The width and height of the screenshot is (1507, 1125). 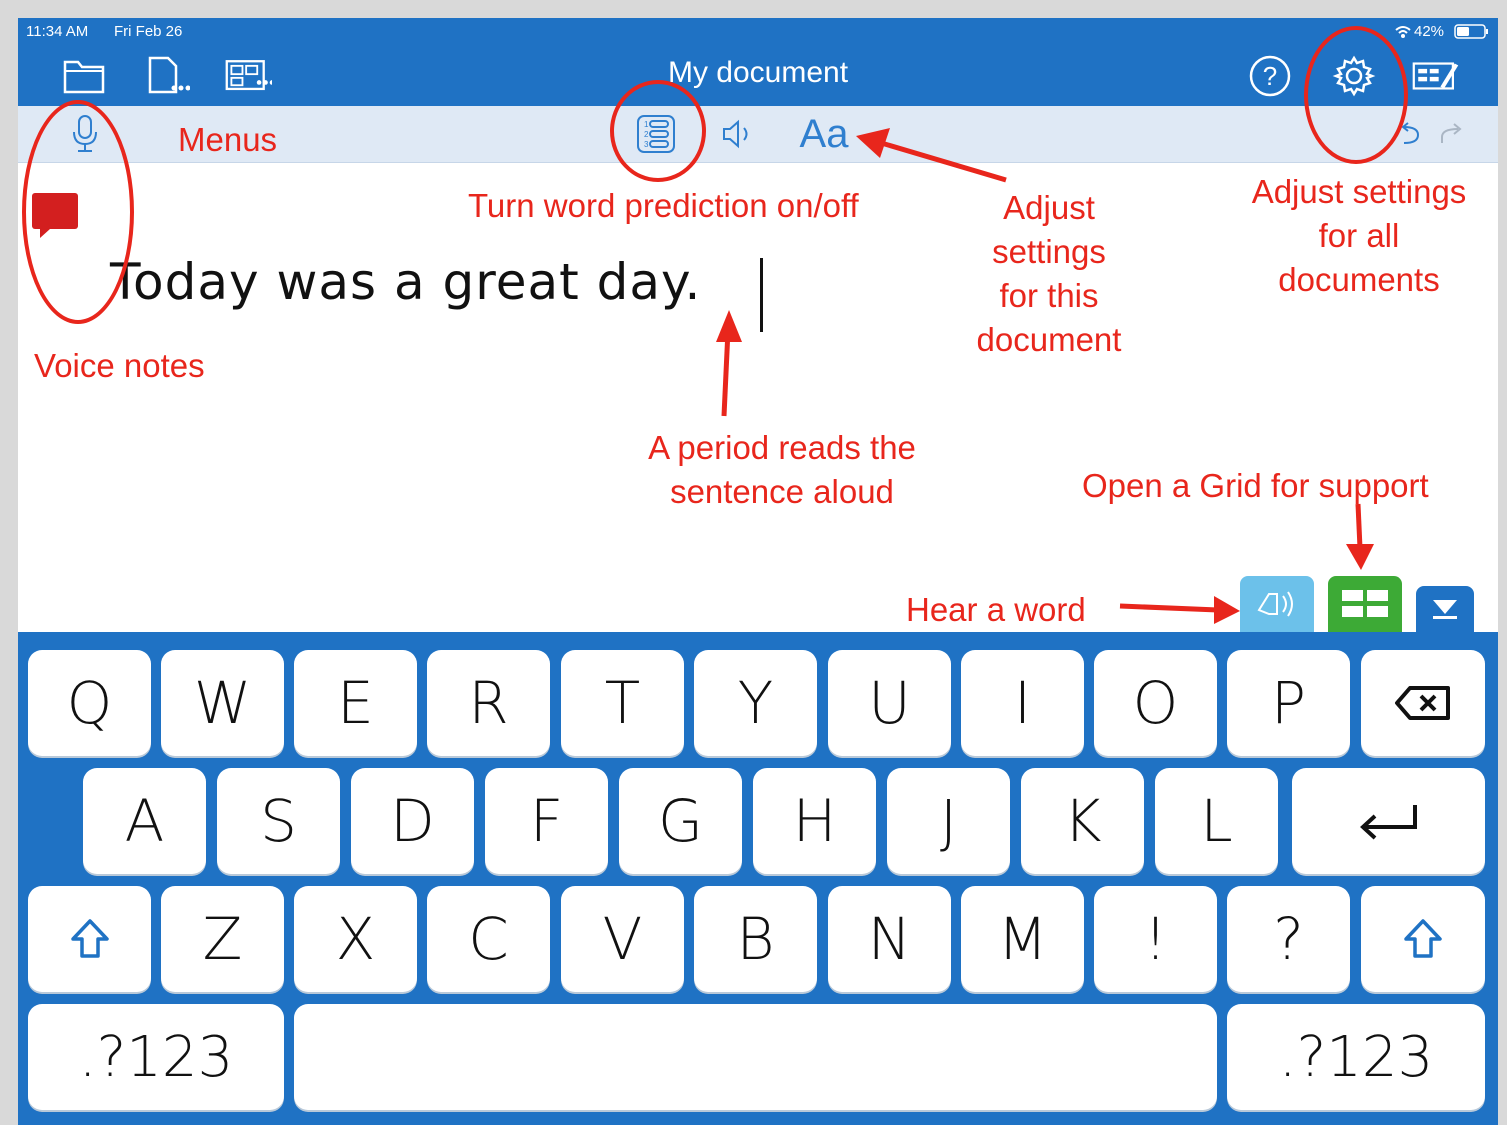 I want to click on key-question: ?, so click(x=1288, y=939).